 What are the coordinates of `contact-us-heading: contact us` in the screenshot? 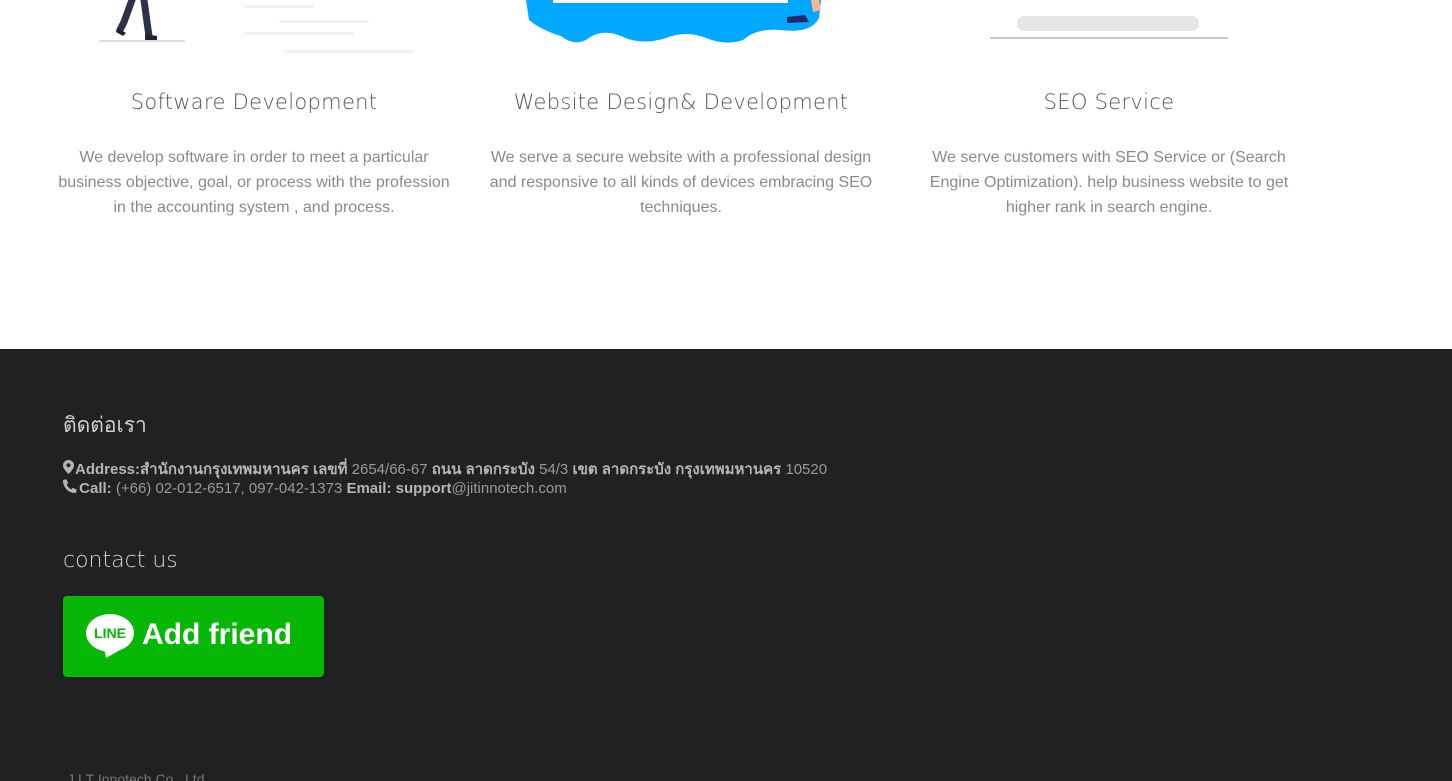 It's located at (120, 560).